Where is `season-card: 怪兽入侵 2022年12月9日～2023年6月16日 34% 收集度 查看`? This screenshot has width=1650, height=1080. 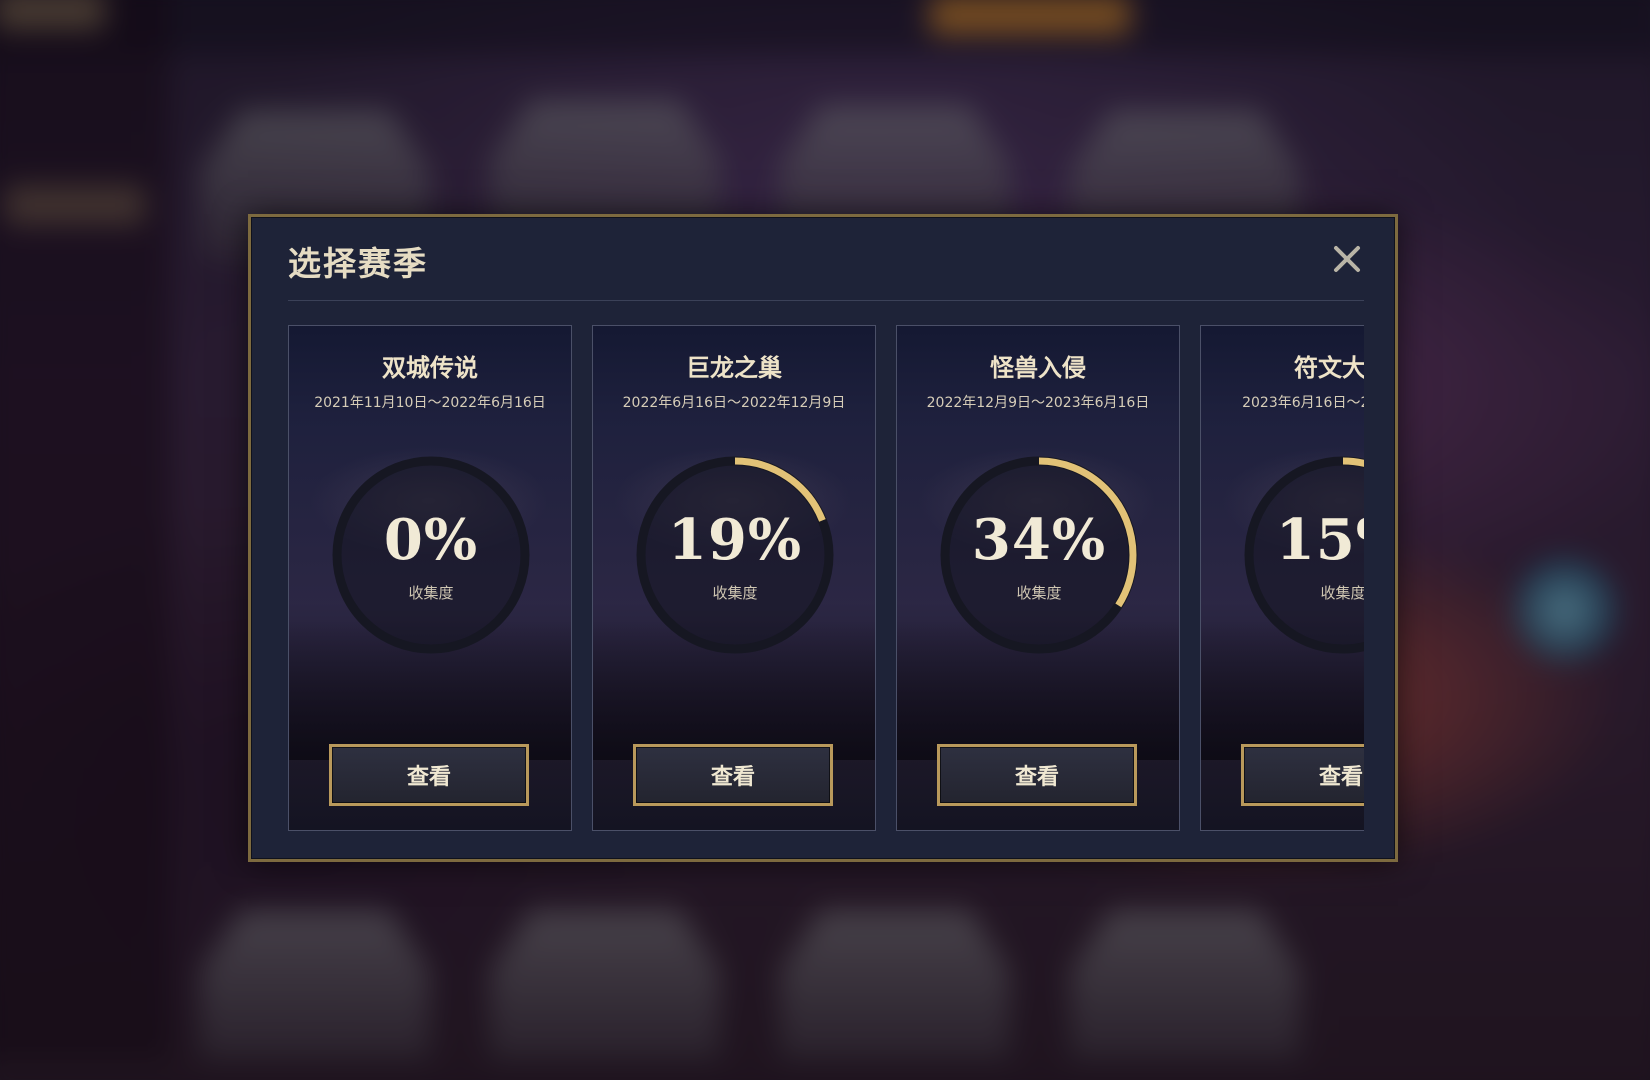 season-card: 怪兽入侵 2022年12月9日～2023年6月16日 34% 收集度 查看 is located at coordinates (1038, 578).